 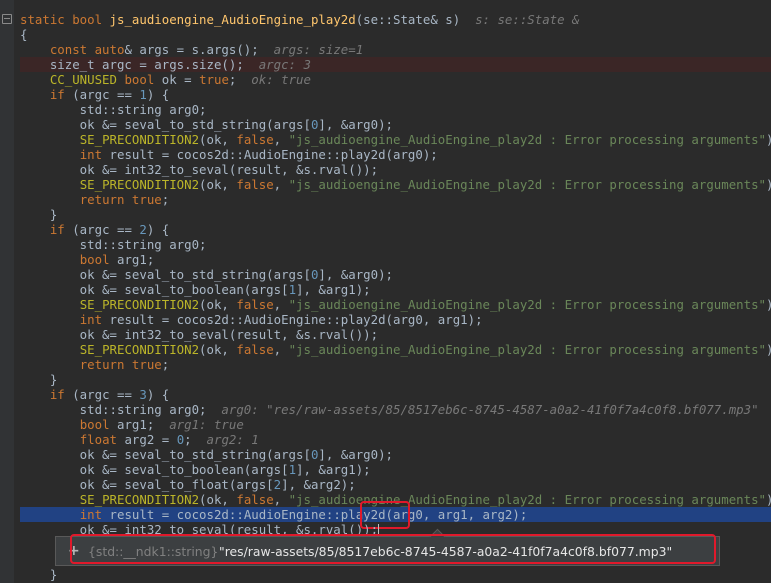 What do you see at coordinates (109, 94) in the screenshot?
I see `code-line: if (argc == 1) {` at bounding box center [109, 94].